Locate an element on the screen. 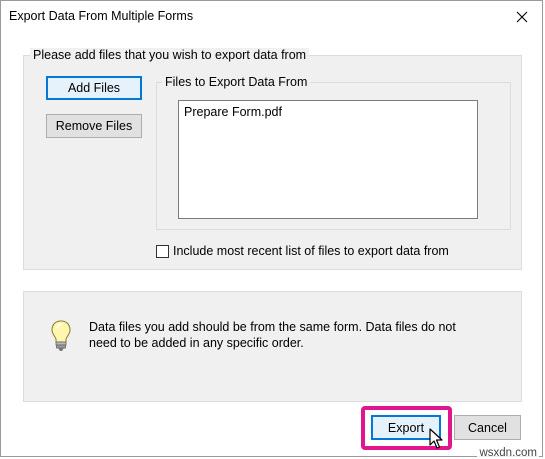 This screenshot has height=459, width=545. info-text-line2: need to be added in any specific order. is located at coordinates (196, 343).